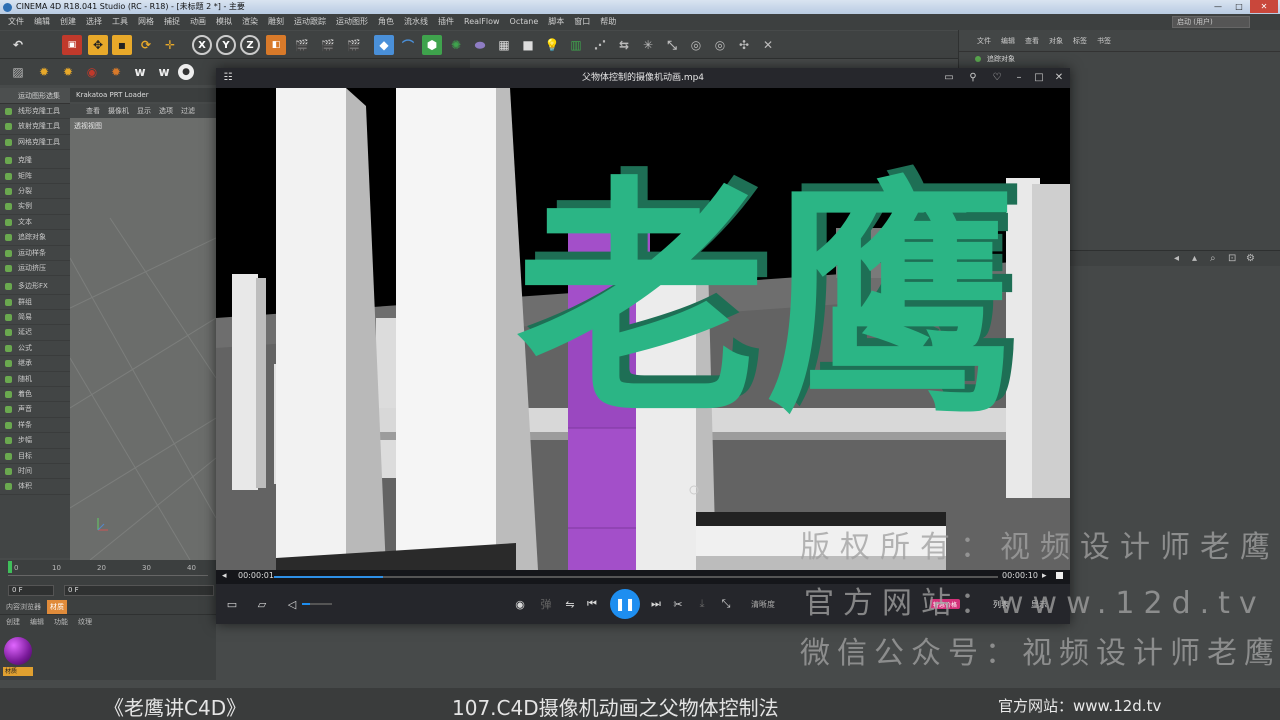  Describe the element at coordinates (744, 45) in the screenshot. I see `tool-7-icon: ✣` at that location.